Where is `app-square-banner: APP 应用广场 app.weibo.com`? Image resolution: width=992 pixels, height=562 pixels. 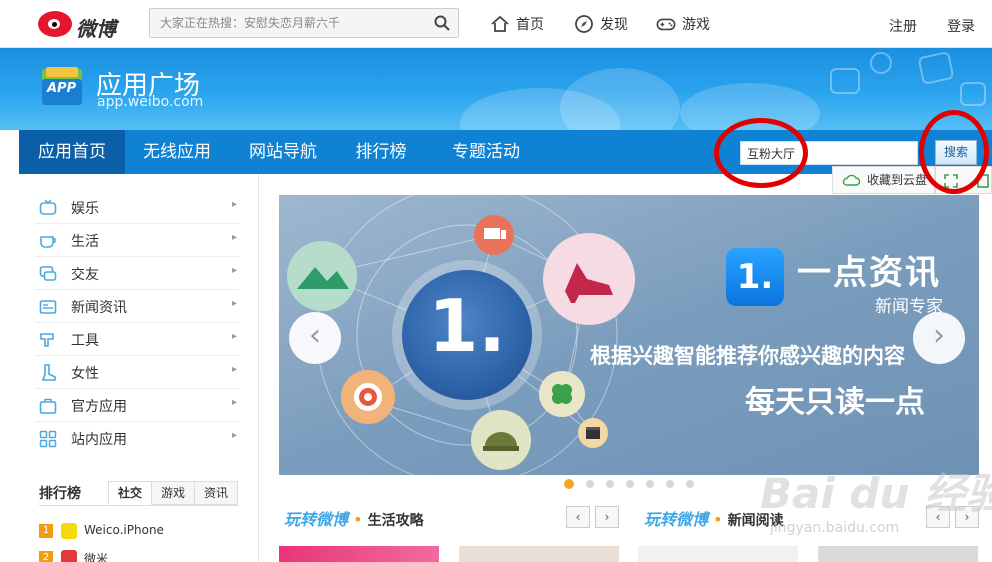 app-square-banner: APP 应用广场 app.weibo.com is located at coordinates (496, 89).